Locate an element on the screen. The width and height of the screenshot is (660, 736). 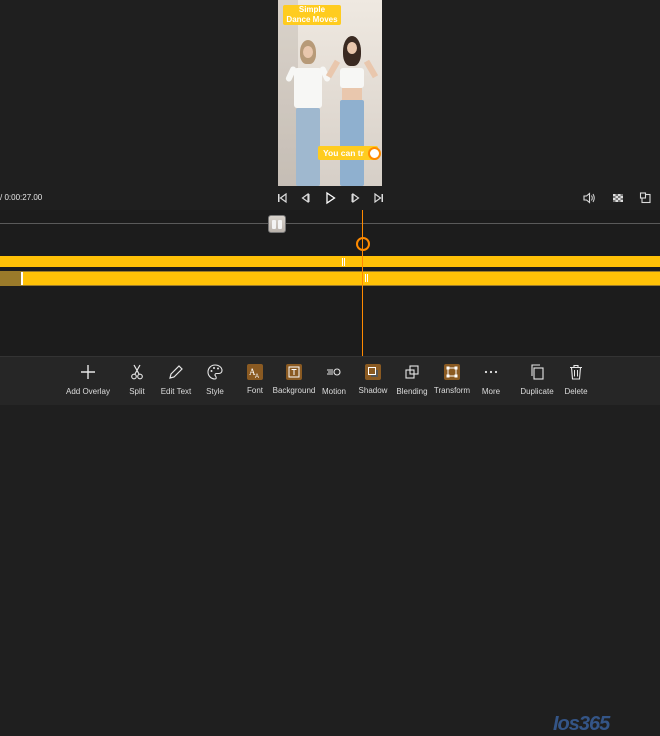
svg-text: A is located at coordinates (257, 377).